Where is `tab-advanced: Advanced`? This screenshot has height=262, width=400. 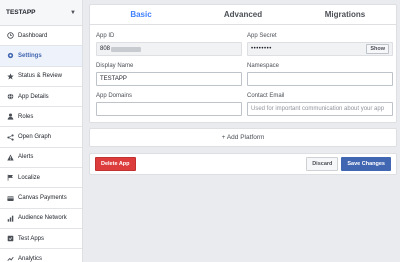 tab-advanced: Advanced is located at coordinates (243, 14).